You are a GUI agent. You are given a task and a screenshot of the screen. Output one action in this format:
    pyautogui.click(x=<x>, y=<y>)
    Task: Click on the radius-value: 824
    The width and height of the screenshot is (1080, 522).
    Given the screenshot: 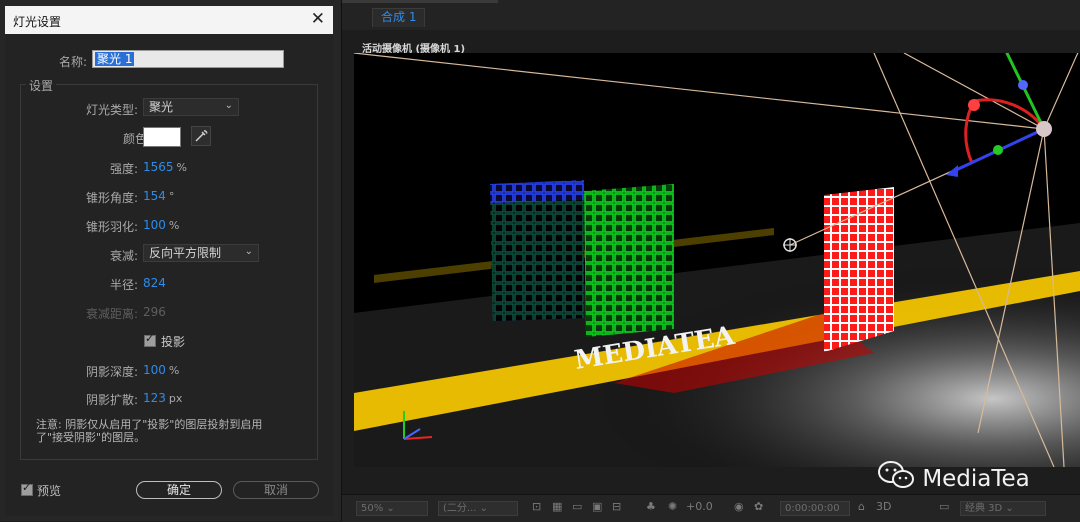 What is the action you would take?
    pyautogui.click(x=154, y=283)
    